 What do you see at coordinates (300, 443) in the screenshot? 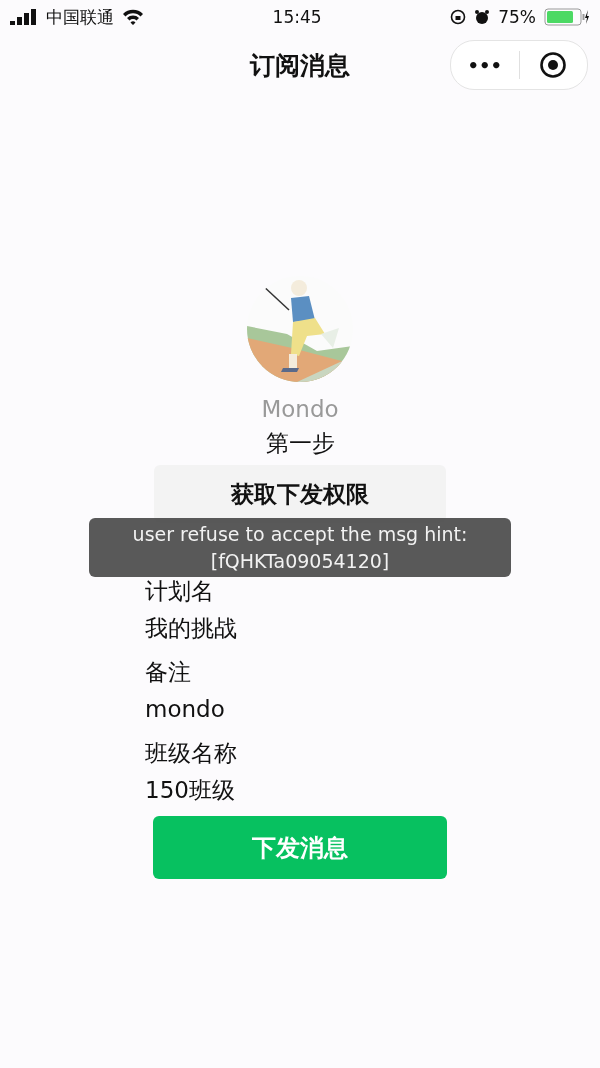
I see `step-heading: 第一步` at bounding box center [300, 443].